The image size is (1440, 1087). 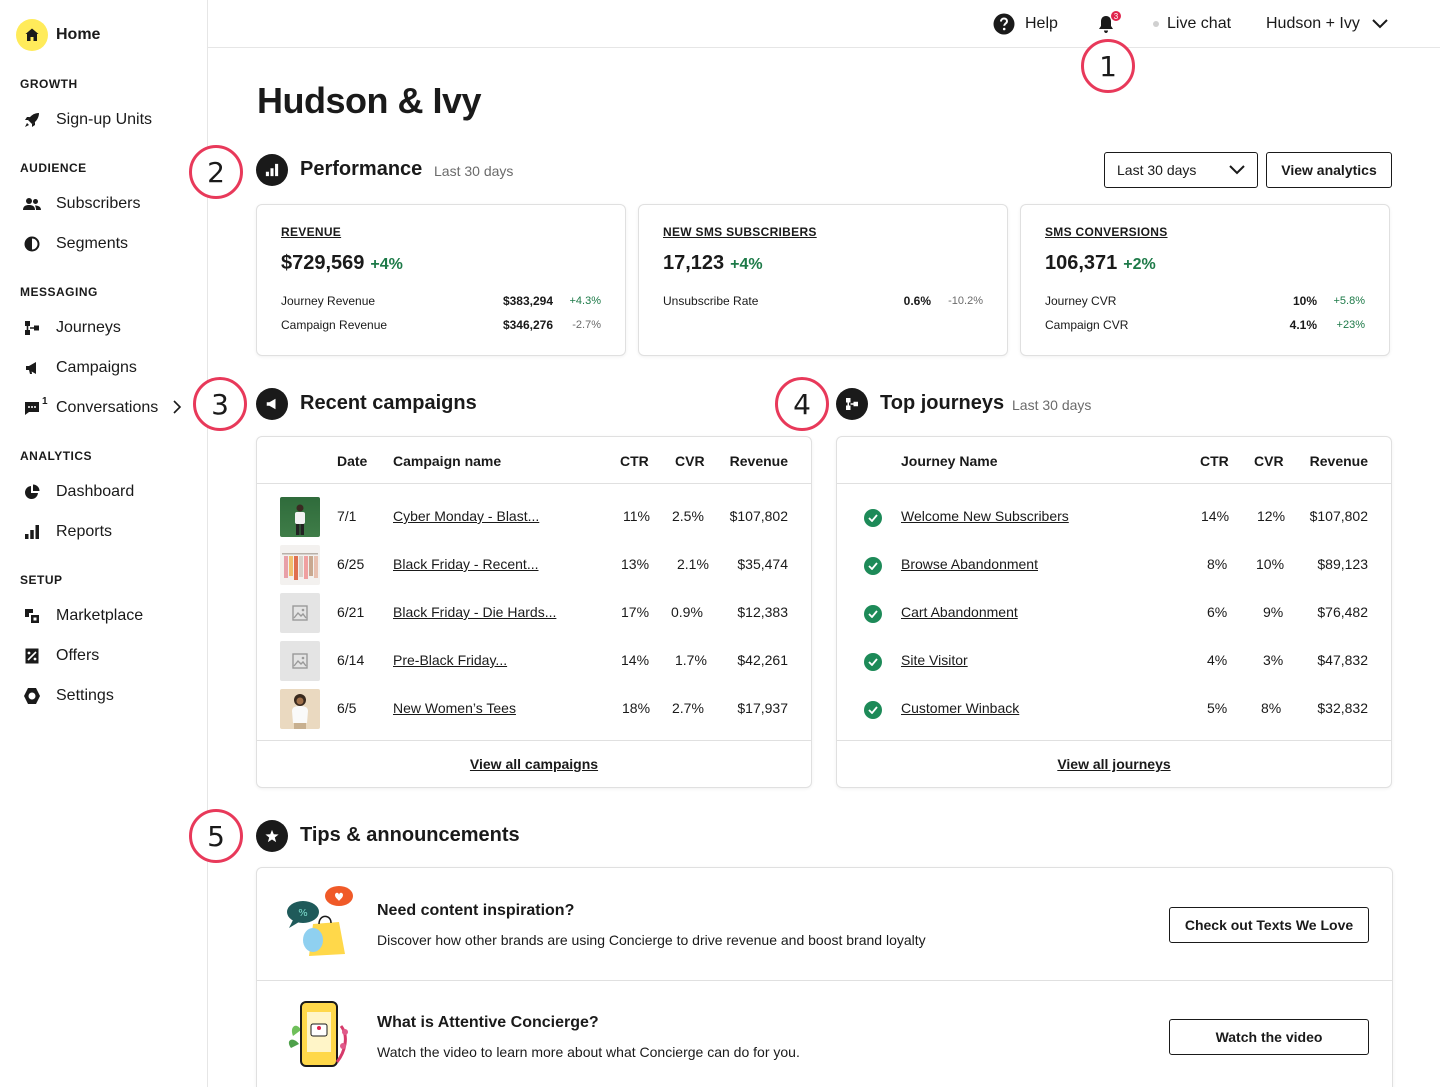 I want to click on sidebar-item-dashboard: Dashboard, so click(x=108, y=492).